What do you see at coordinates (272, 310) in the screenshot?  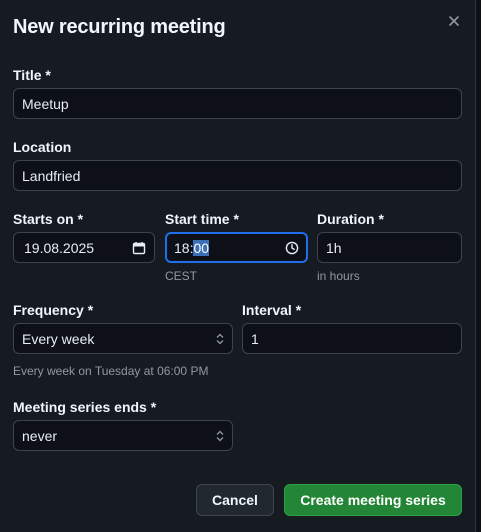 I see `interval-label: Interval *` at bounding box center [272, 310].